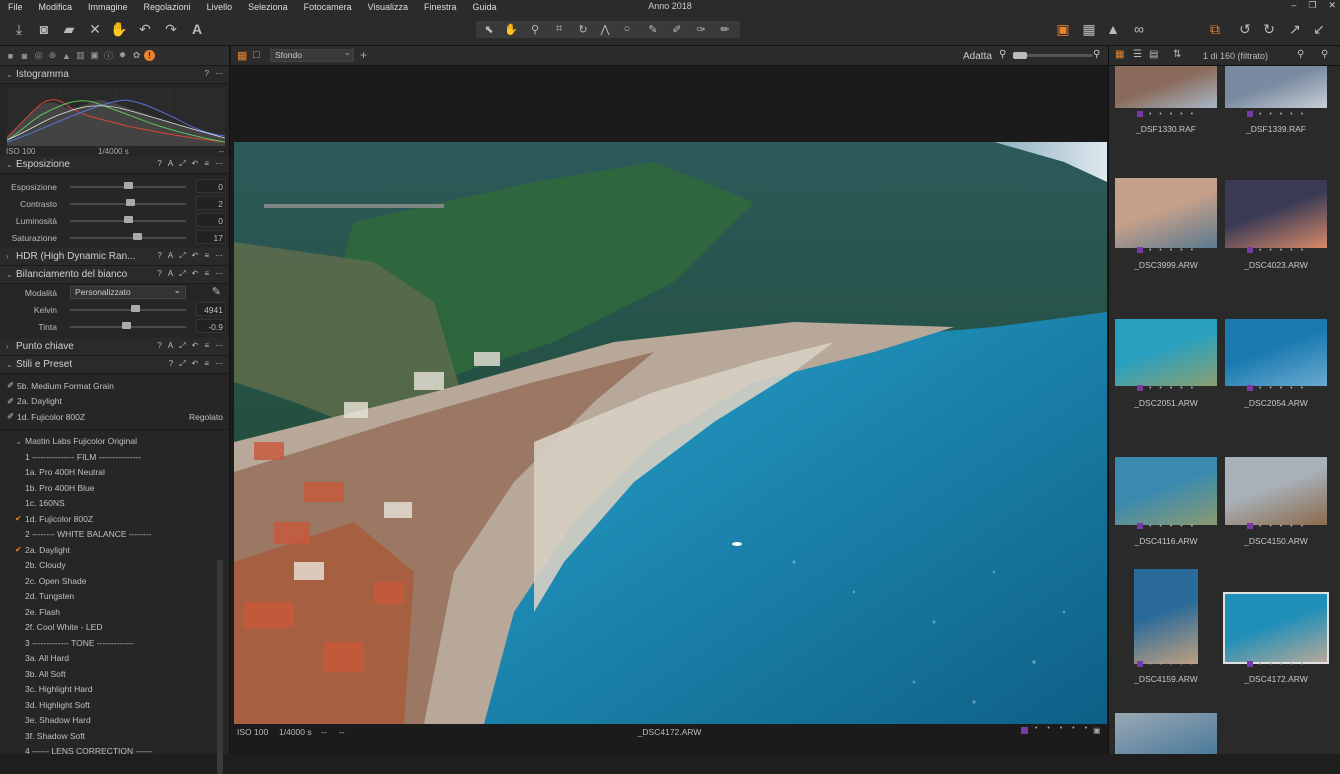 The width and height of the screenshot is (1340, 774). Describe the element at coordinates (1113, 29) in the screenshot. I see `warning-icon: ▲` at that location.